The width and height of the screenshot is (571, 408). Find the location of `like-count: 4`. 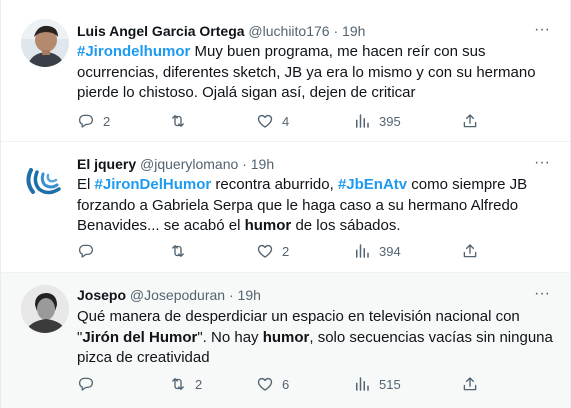

like-count: 4 is located at coordinates (286, 121).